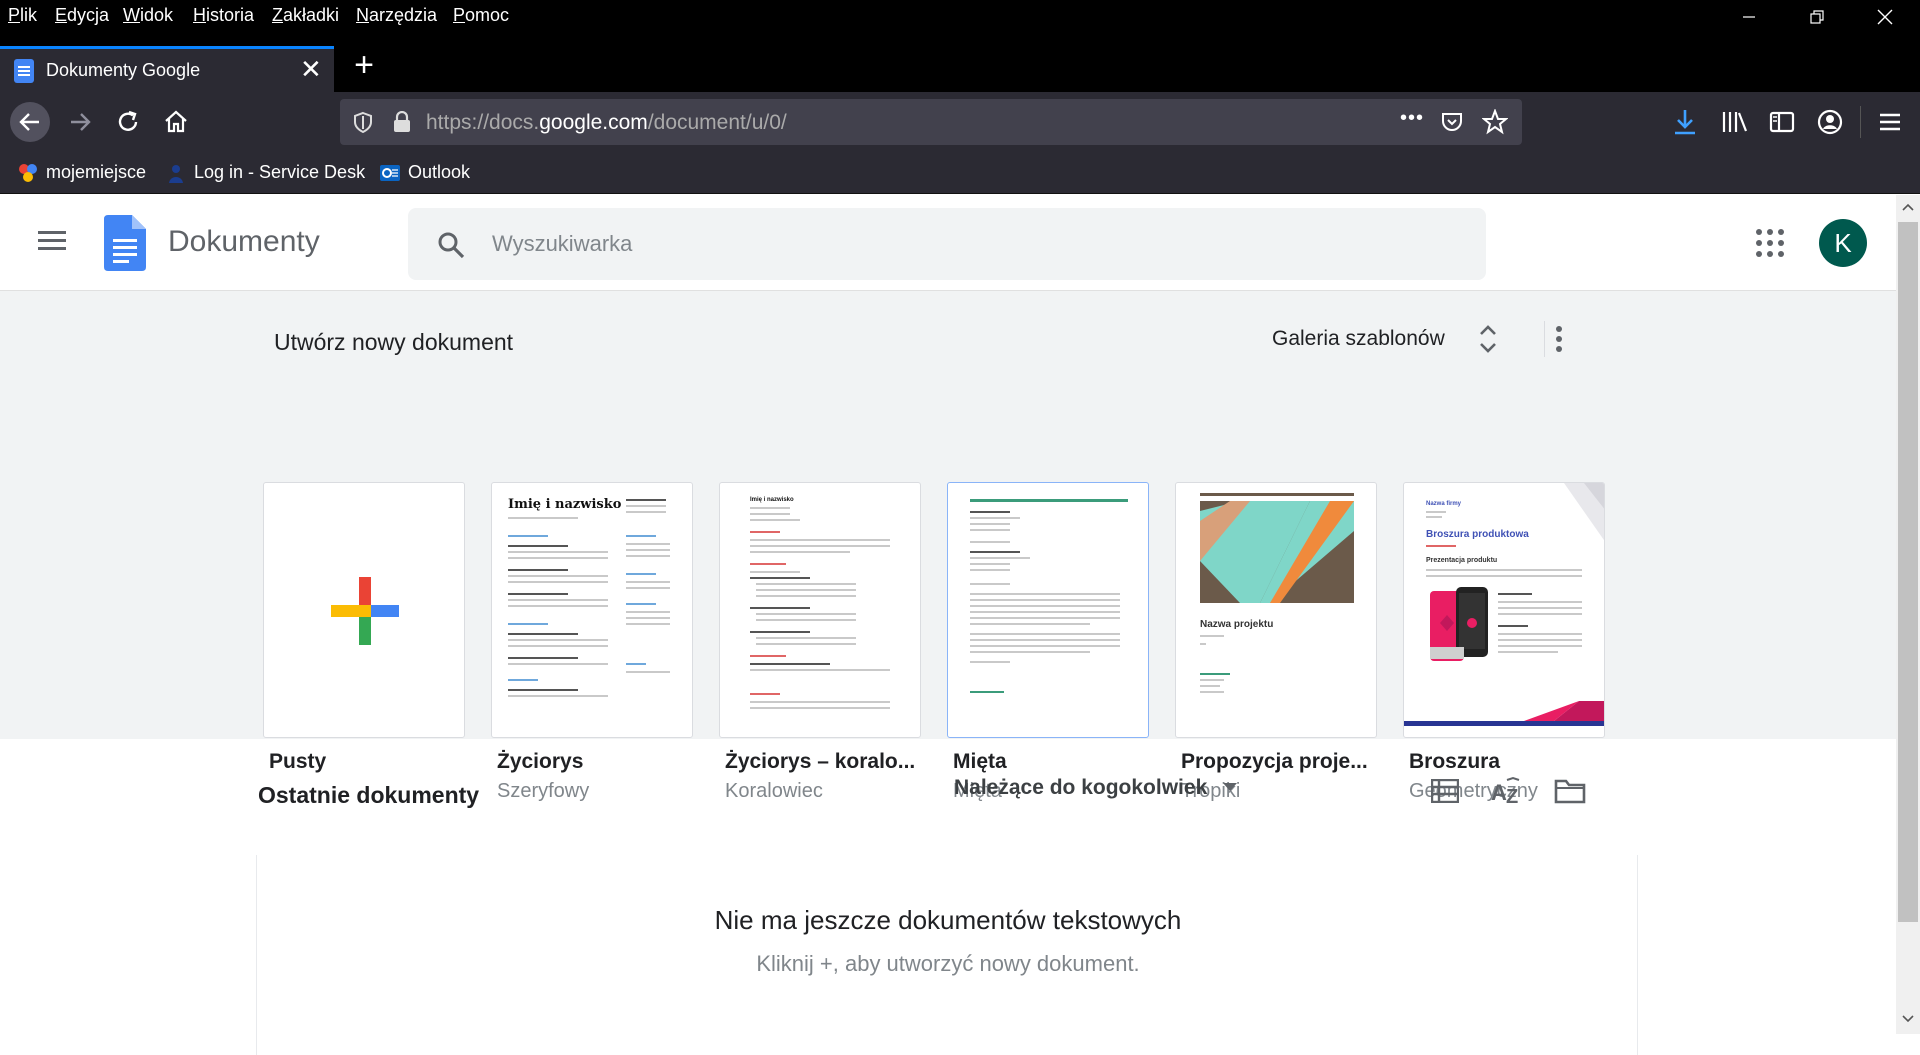 The width and height of the screenshot is (1920, 1055). Describe the element at coordinates (223, 15) in the screenshot. I see `menu-historia: Historia` at that location.